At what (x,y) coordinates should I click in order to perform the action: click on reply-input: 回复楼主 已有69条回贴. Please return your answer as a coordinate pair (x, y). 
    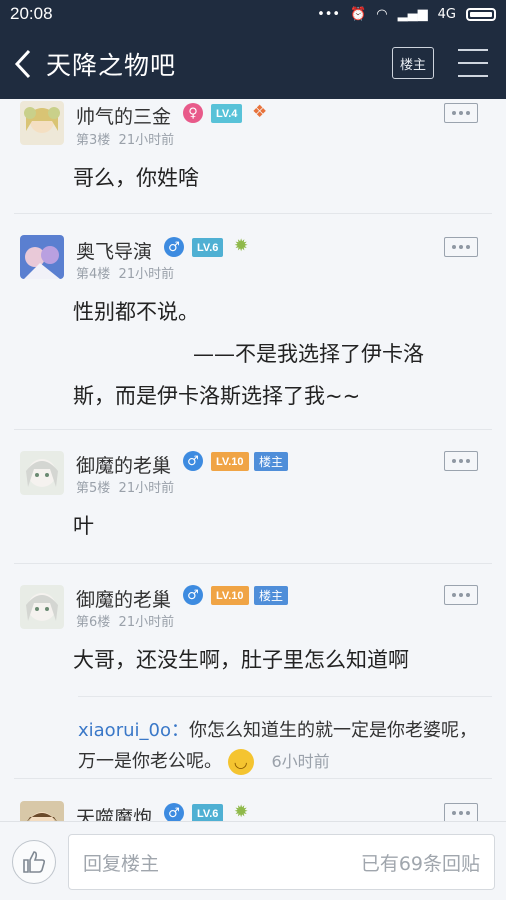
    Looking at the image, I should click on (281, 862).